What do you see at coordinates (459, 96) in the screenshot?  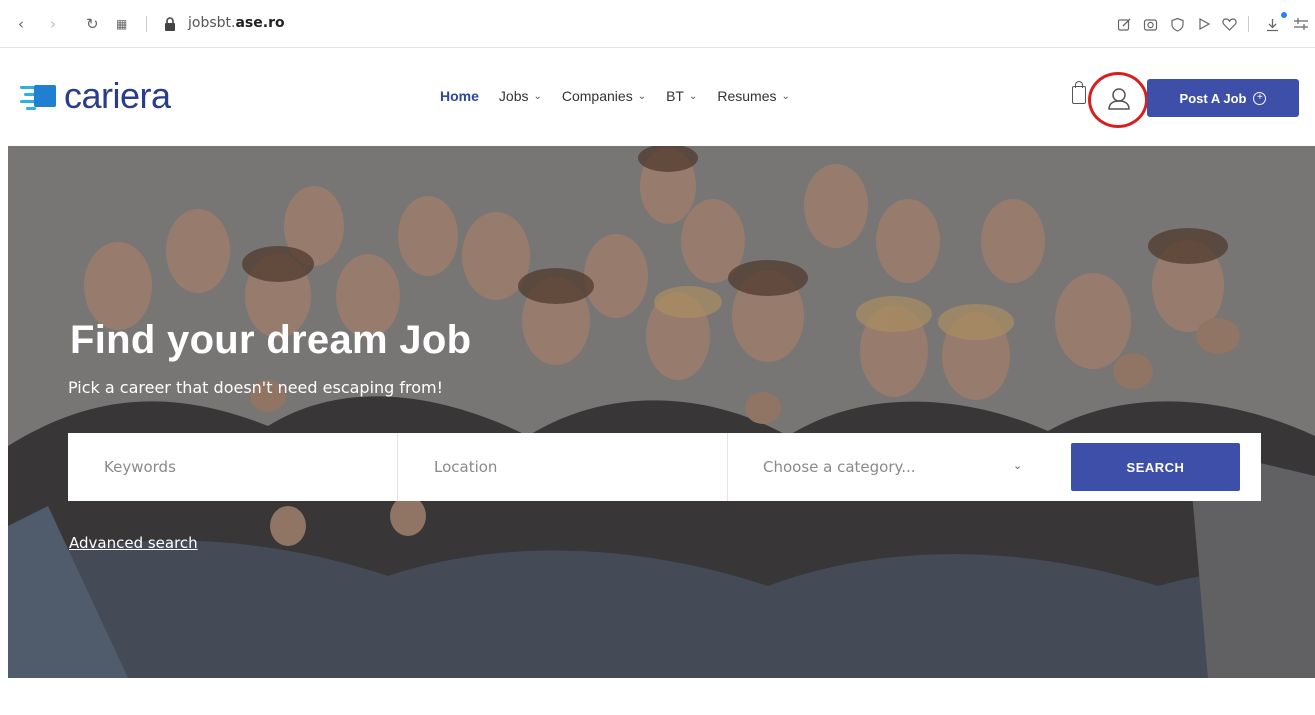 I see `nav-item-home: Home` at bounding box center [459, 96].